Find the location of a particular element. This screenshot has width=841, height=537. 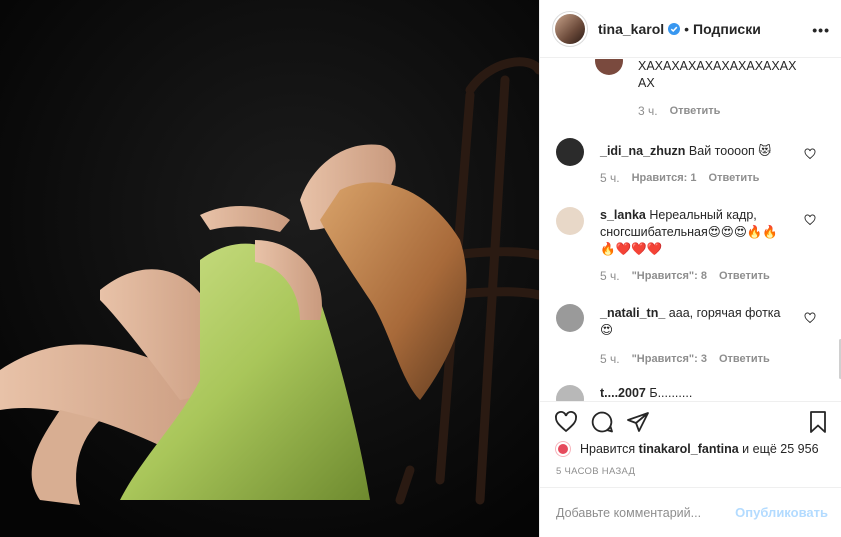

add-comment-section: Опубликовать is located at coordinates (690, 512).